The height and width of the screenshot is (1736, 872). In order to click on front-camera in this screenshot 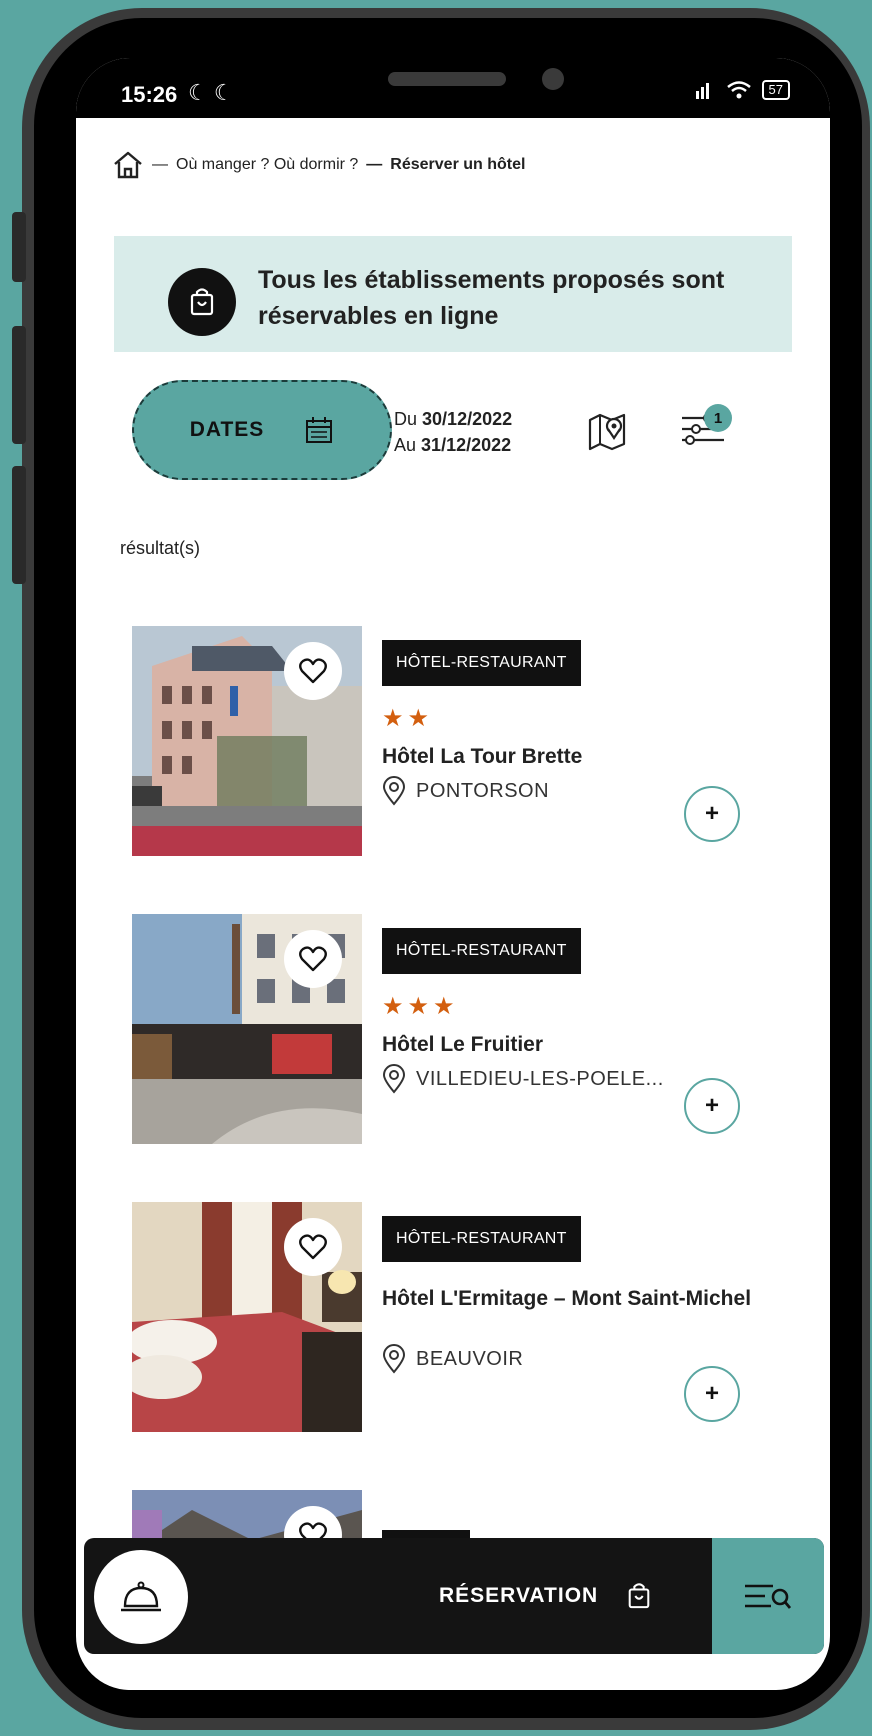, I will do `click(553, 79)`.